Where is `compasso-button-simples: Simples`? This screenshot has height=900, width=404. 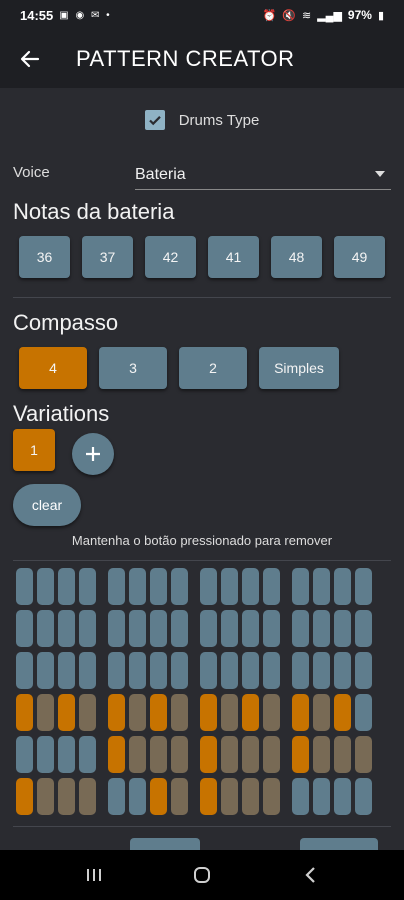
compasso-button-simples: Simples is located at coordinates (299, 368).